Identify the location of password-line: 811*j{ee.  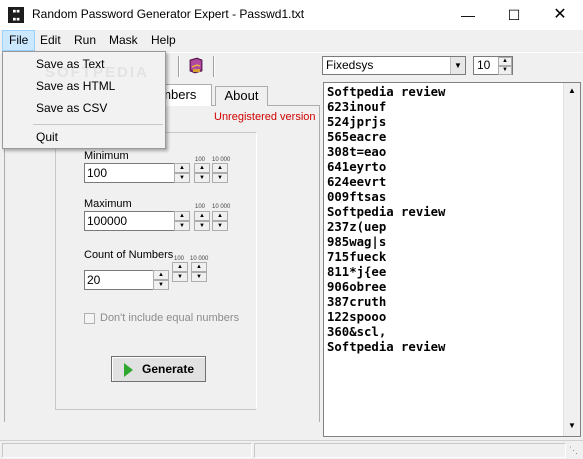
(357, 272).